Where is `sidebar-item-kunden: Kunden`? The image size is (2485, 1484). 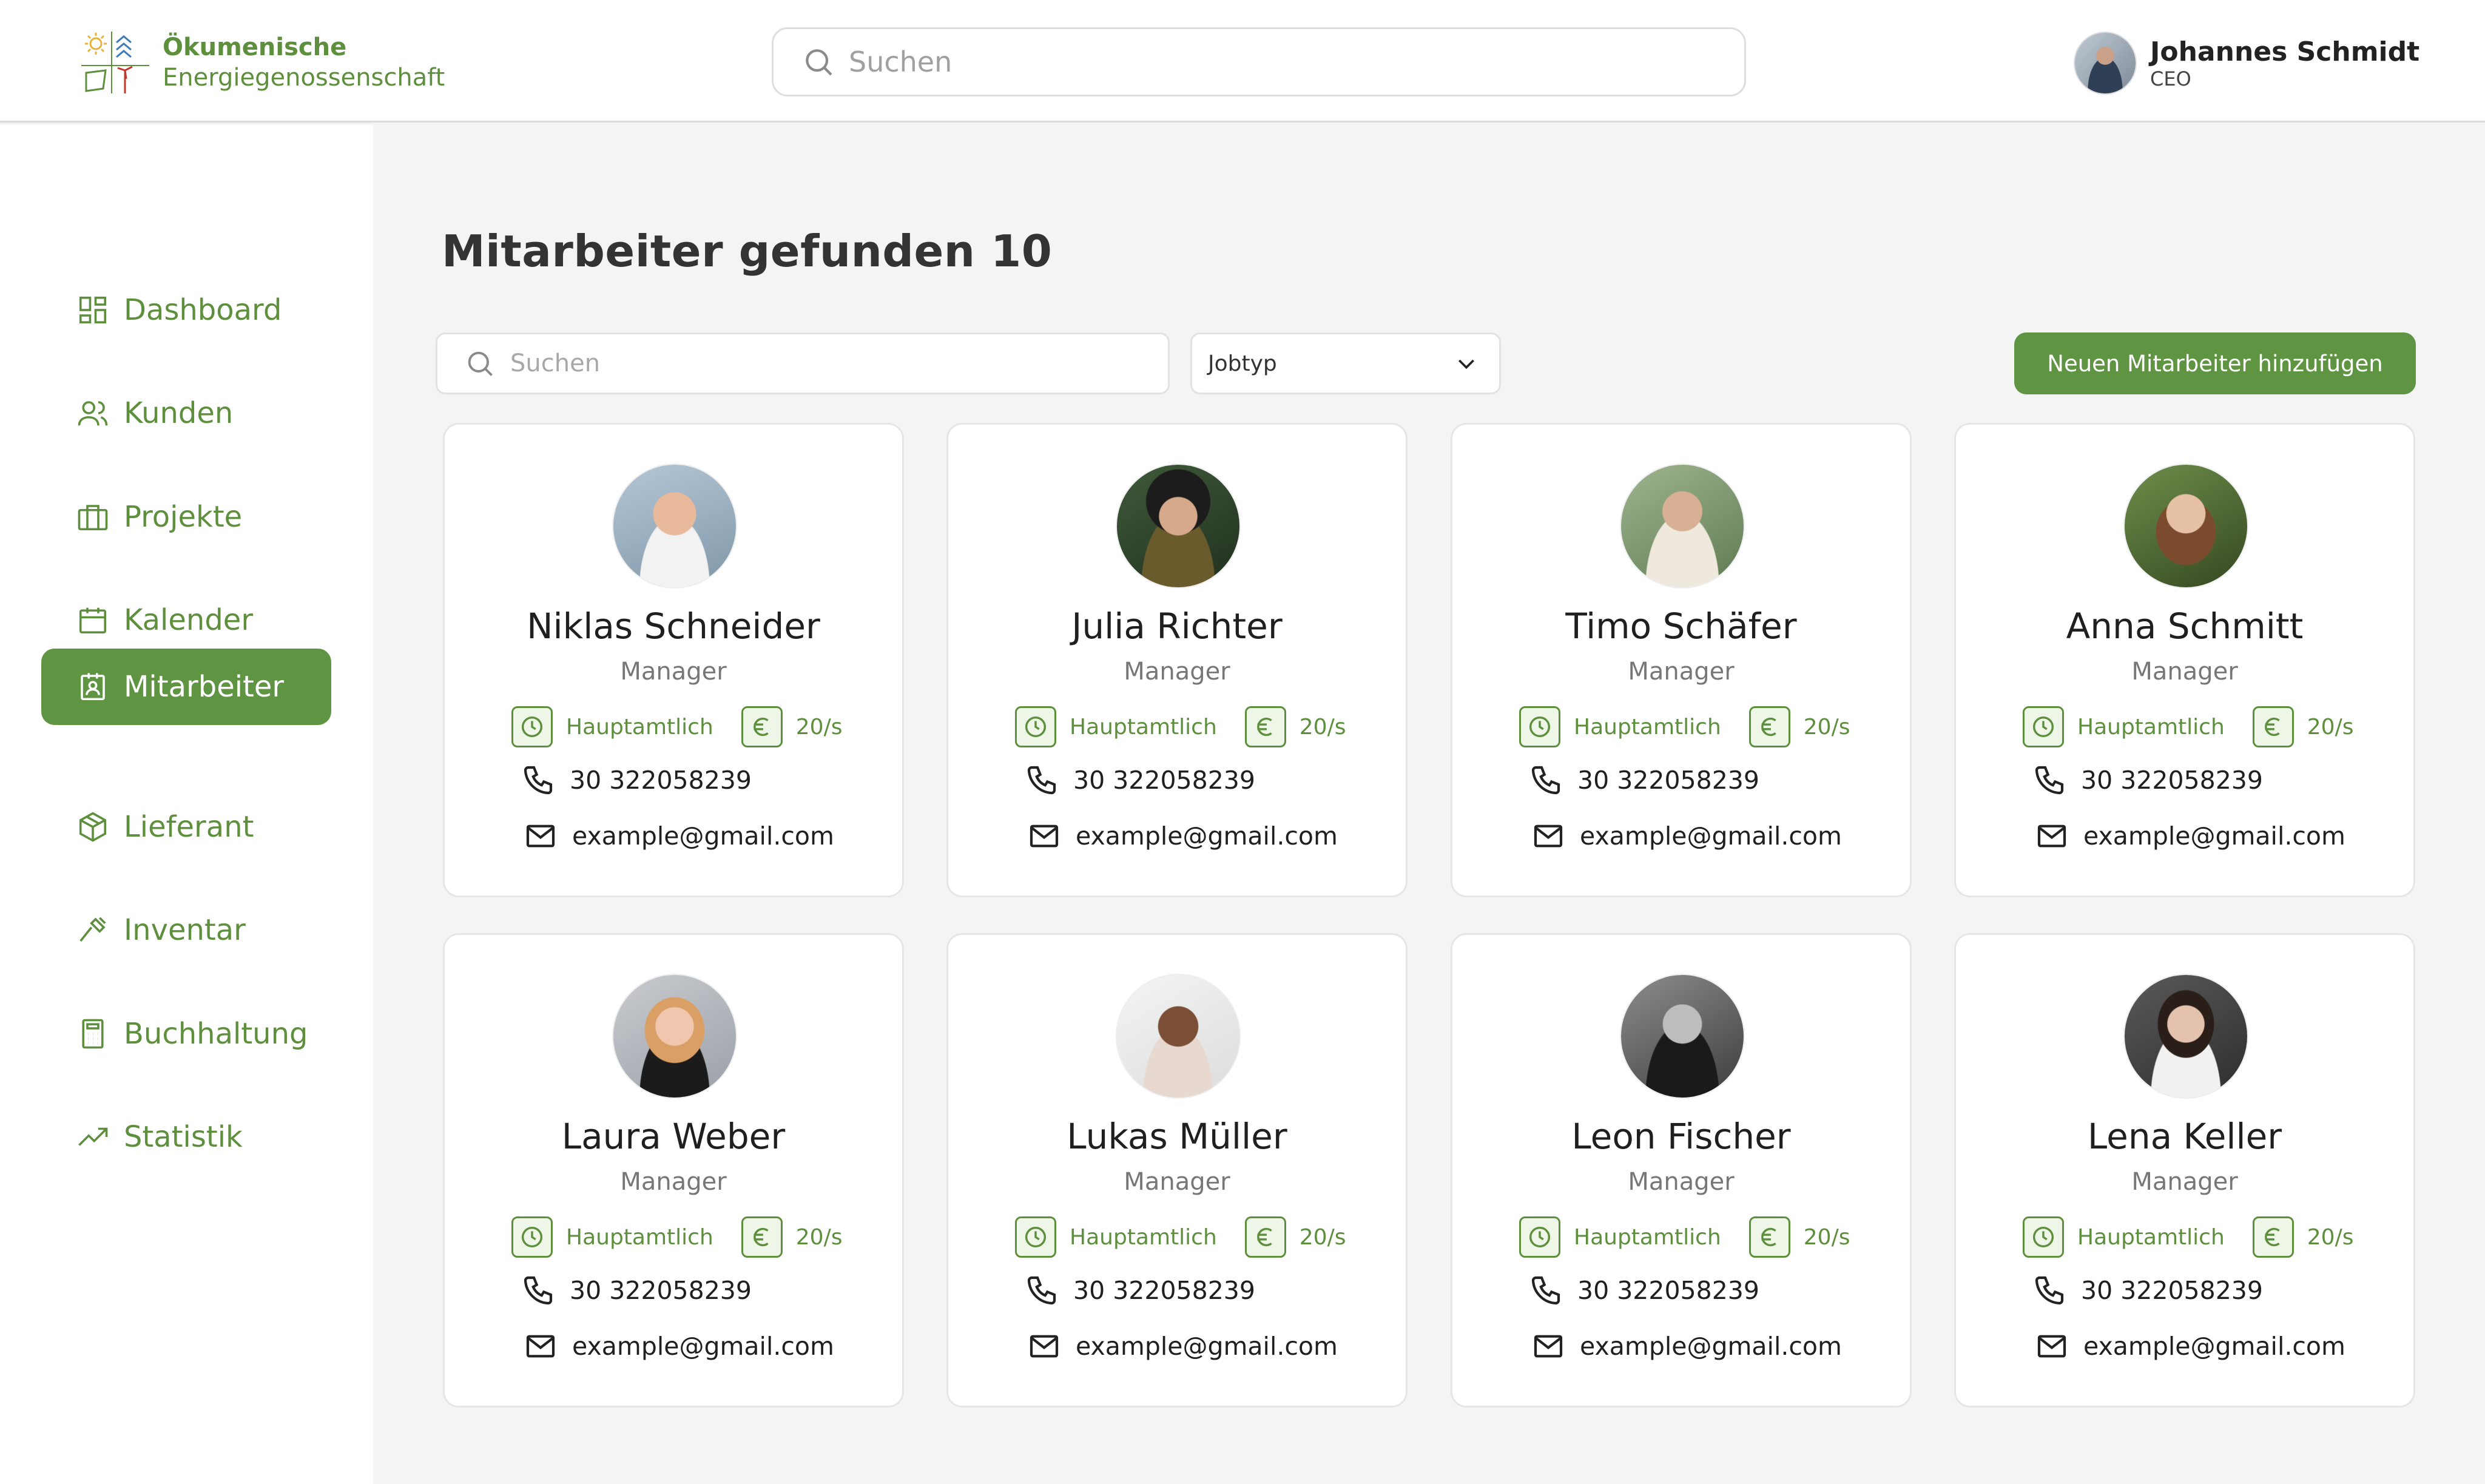
sidebar-item-kunden: Kunden is located at coordinates (186, 413).